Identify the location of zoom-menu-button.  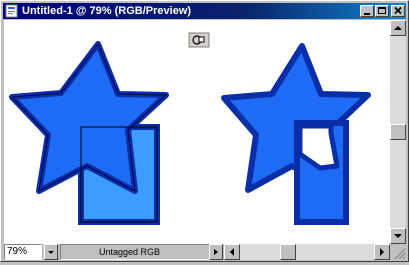
(51, 252).